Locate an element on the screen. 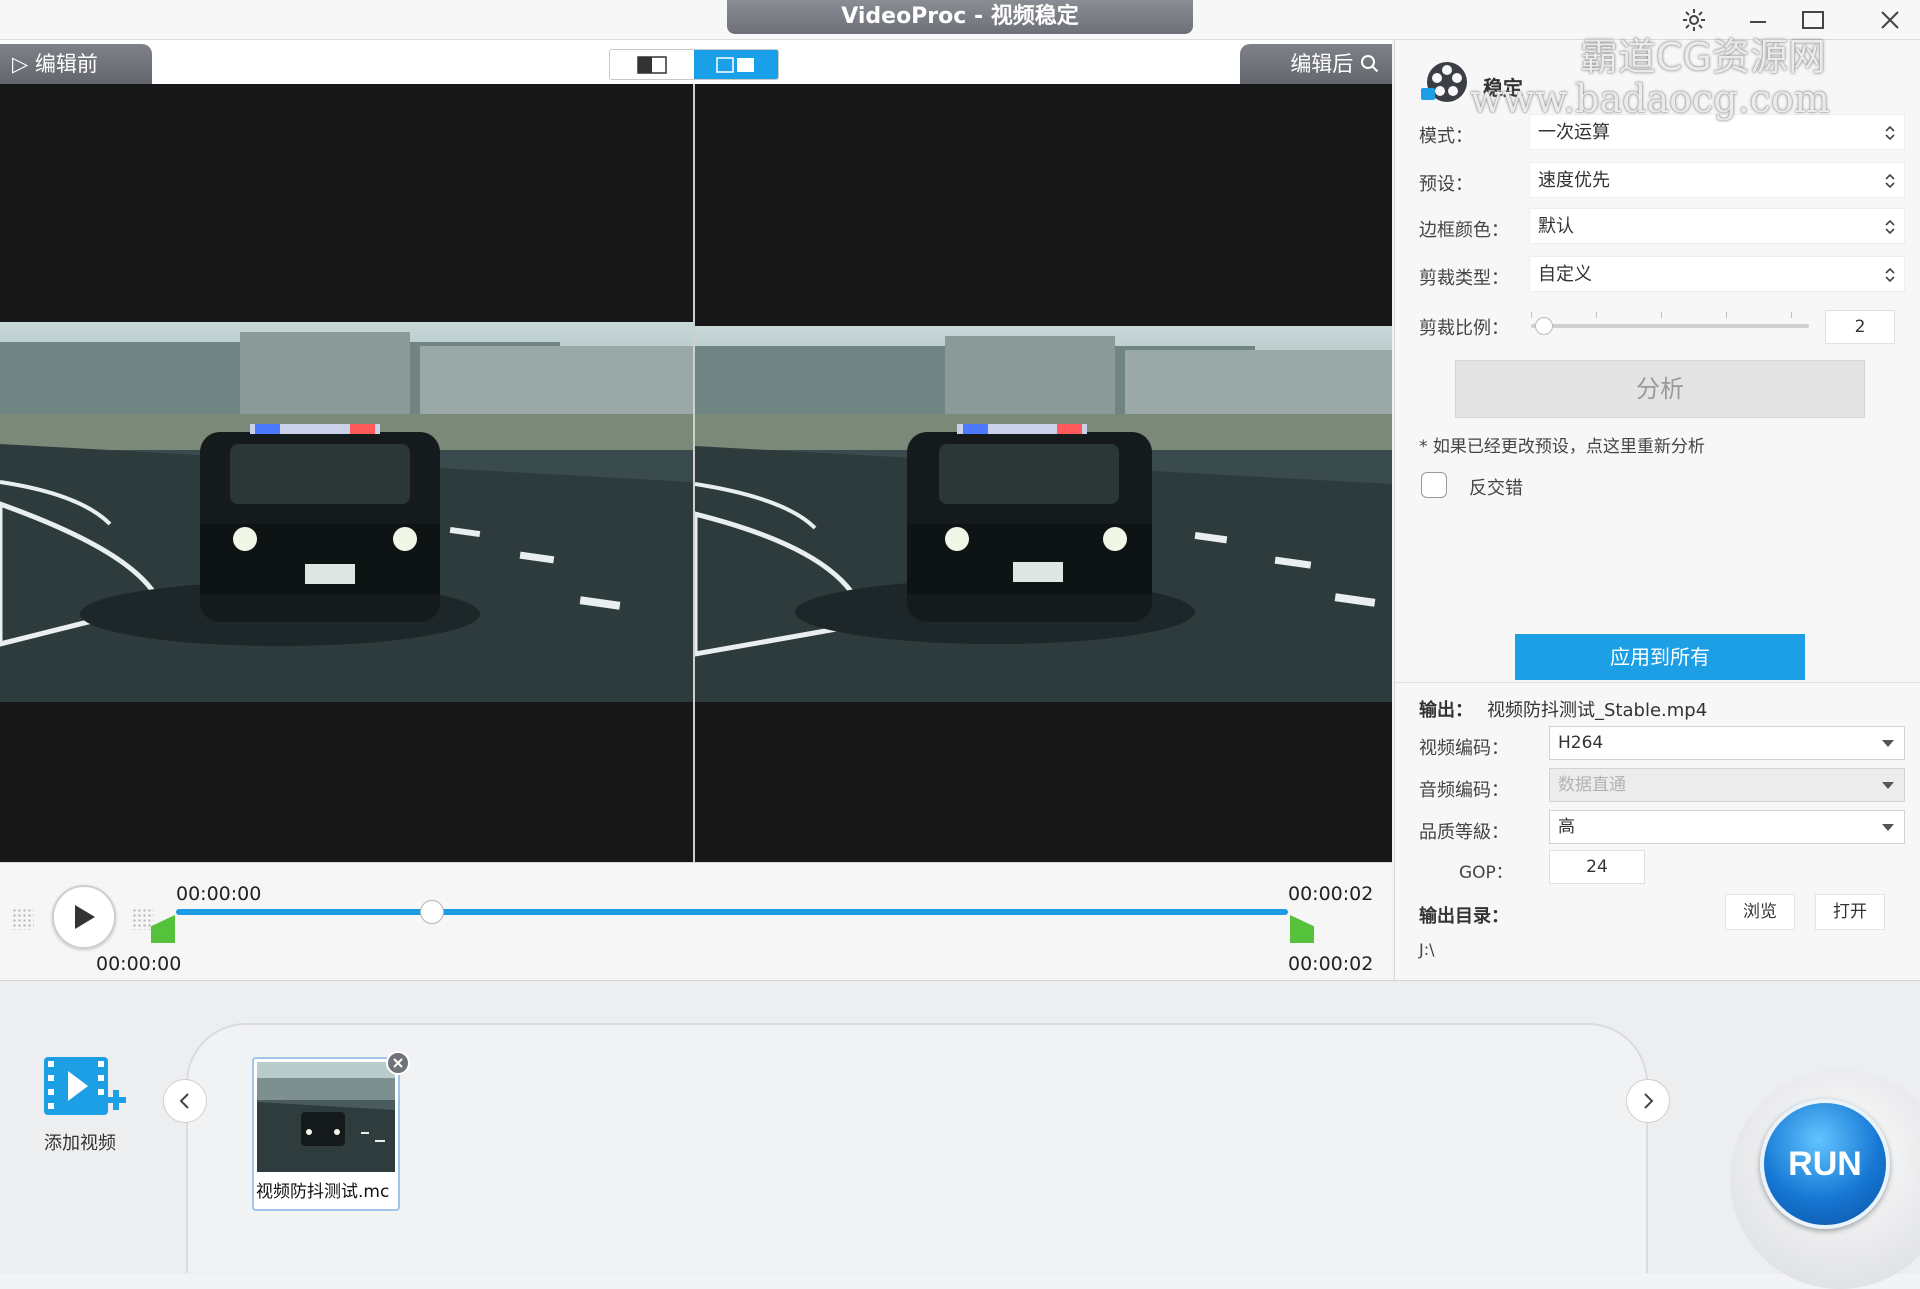  split-view-icon is located at coordinates (736, 64).